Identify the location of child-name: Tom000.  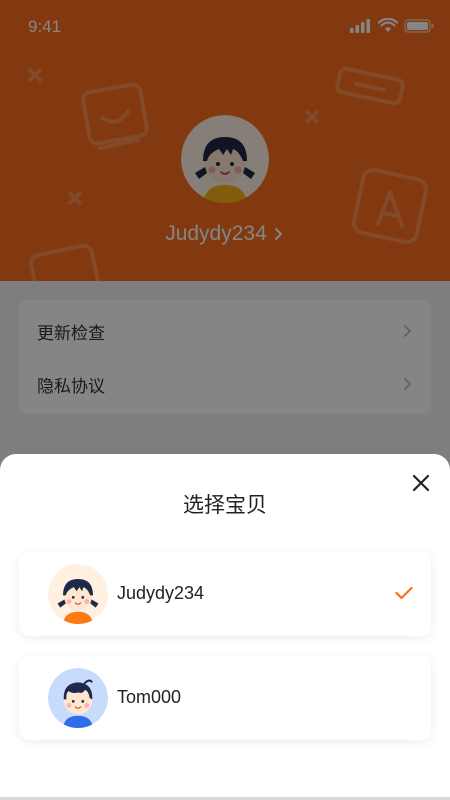
(149, 697).